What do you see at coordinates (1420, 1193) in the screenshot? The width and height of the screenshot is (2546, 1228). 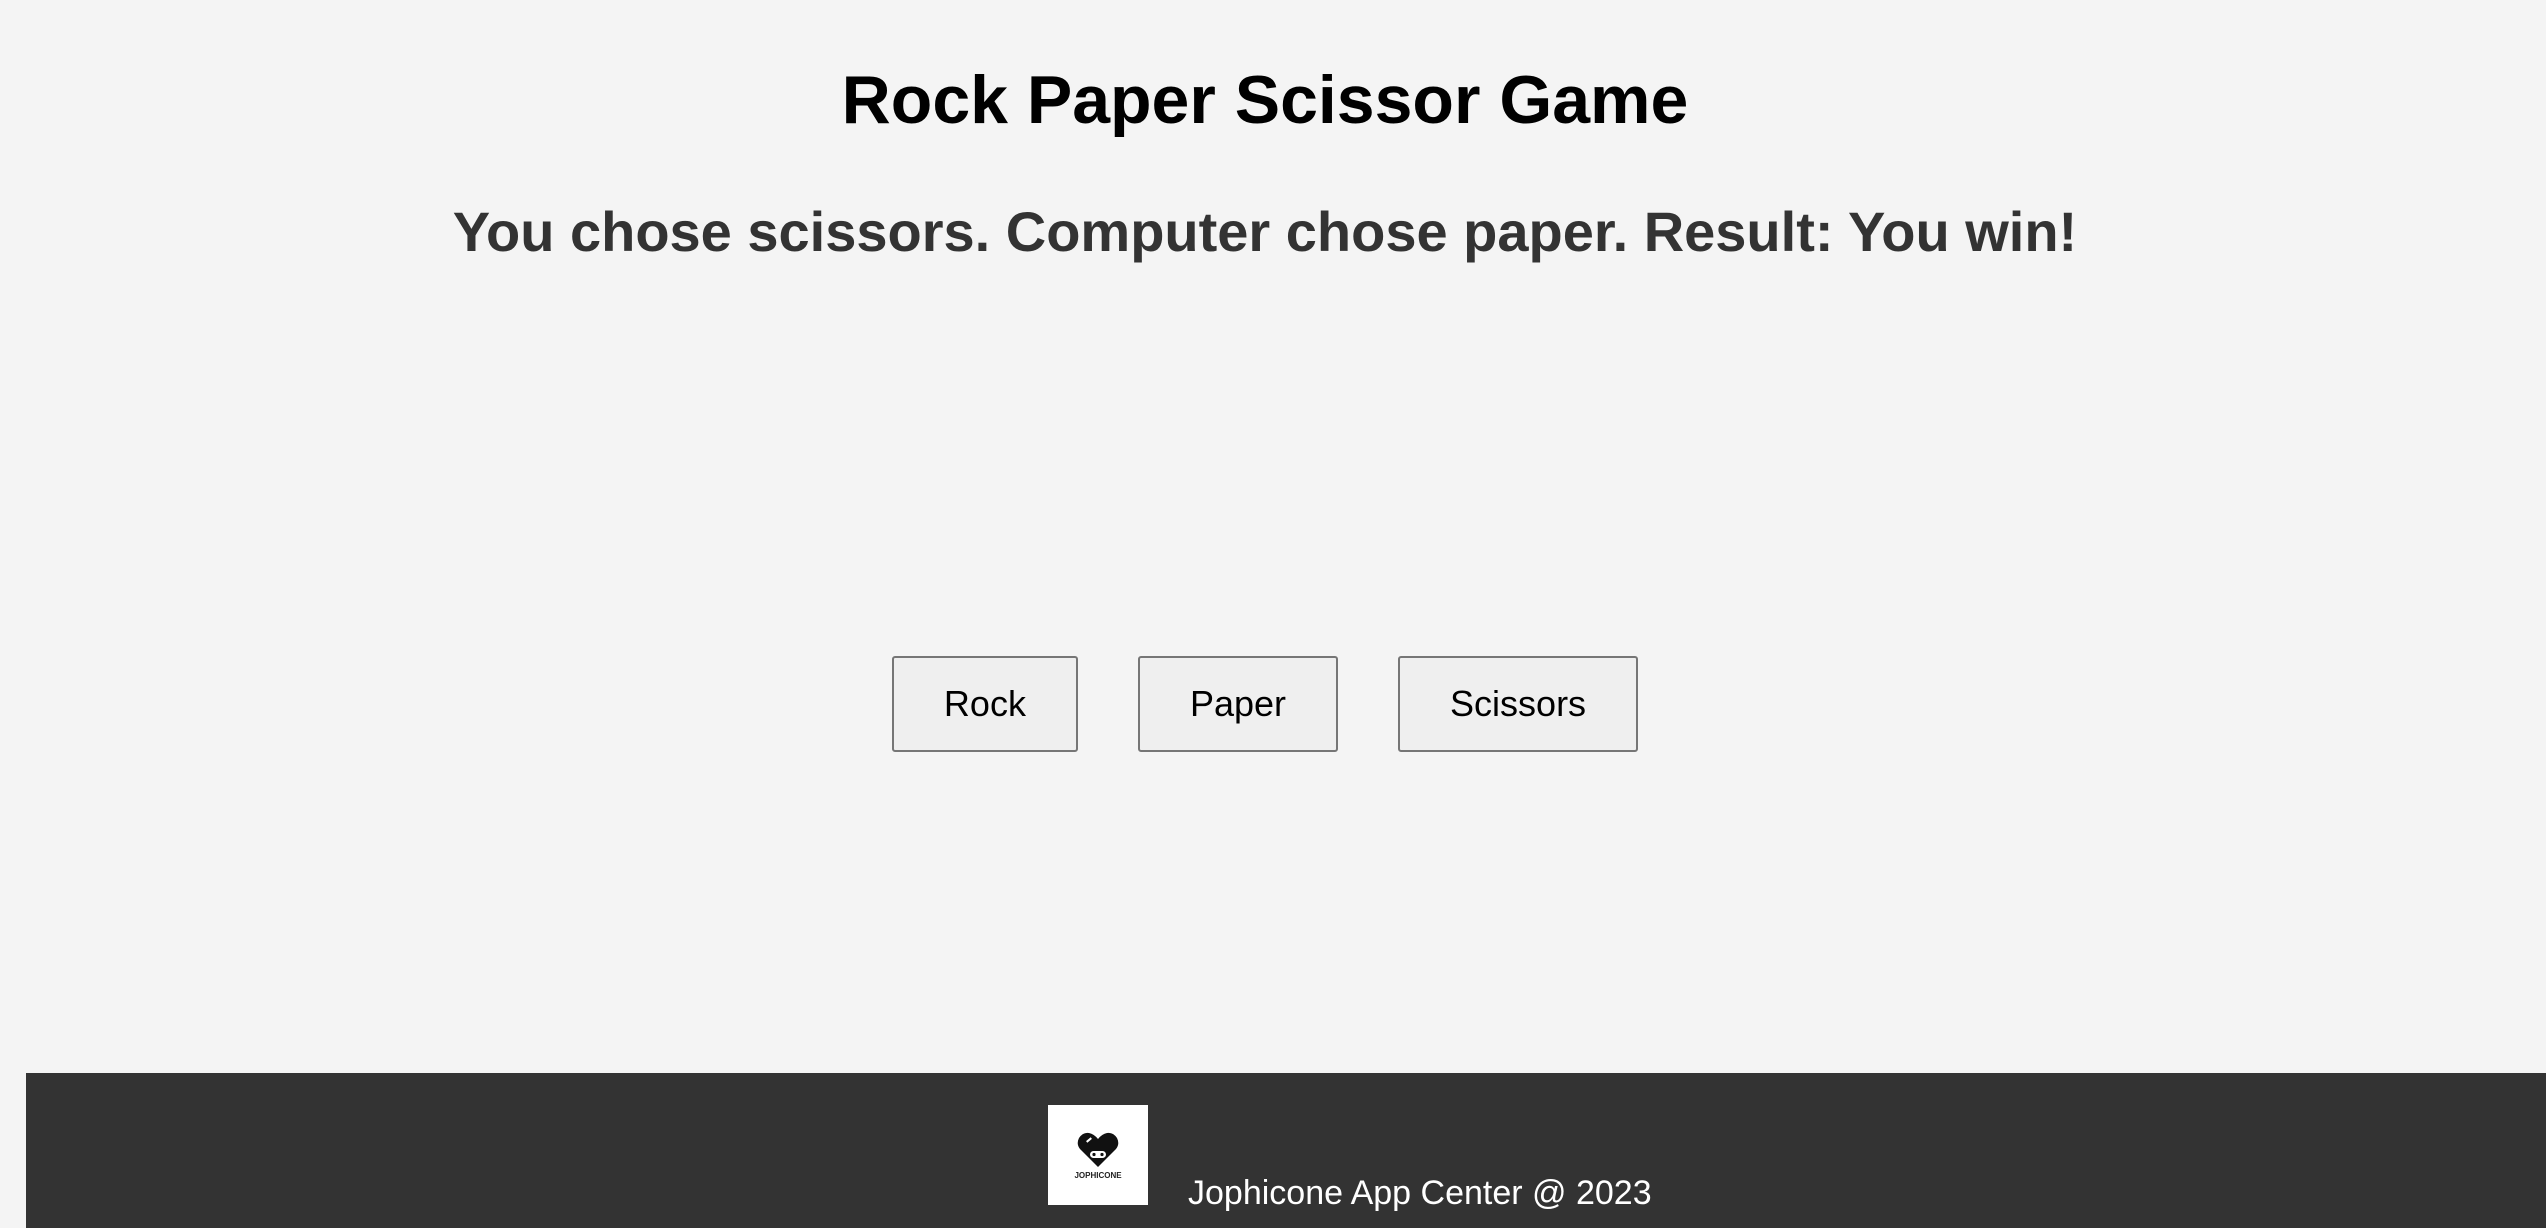 I see `footer-copyright: Jophicone App Center @ 2023` at bounding box center [1420, 1193].